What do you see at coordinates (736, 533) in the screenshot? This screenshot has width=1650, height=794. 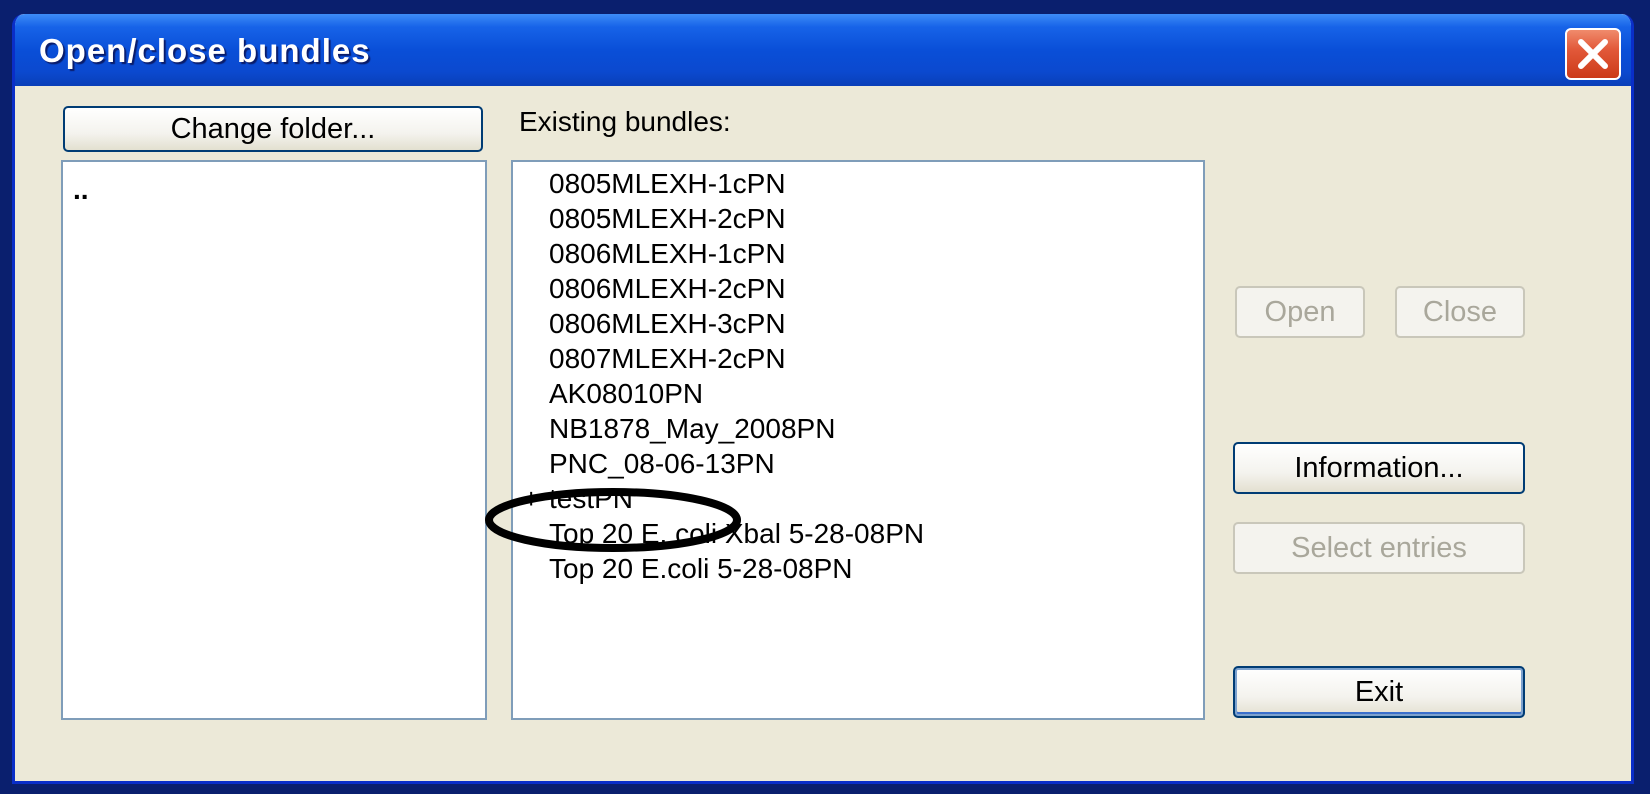 I see `bundle-item: Top 20 E. coli Xbal 5-28-08PN` at bounding box center [736, 533].